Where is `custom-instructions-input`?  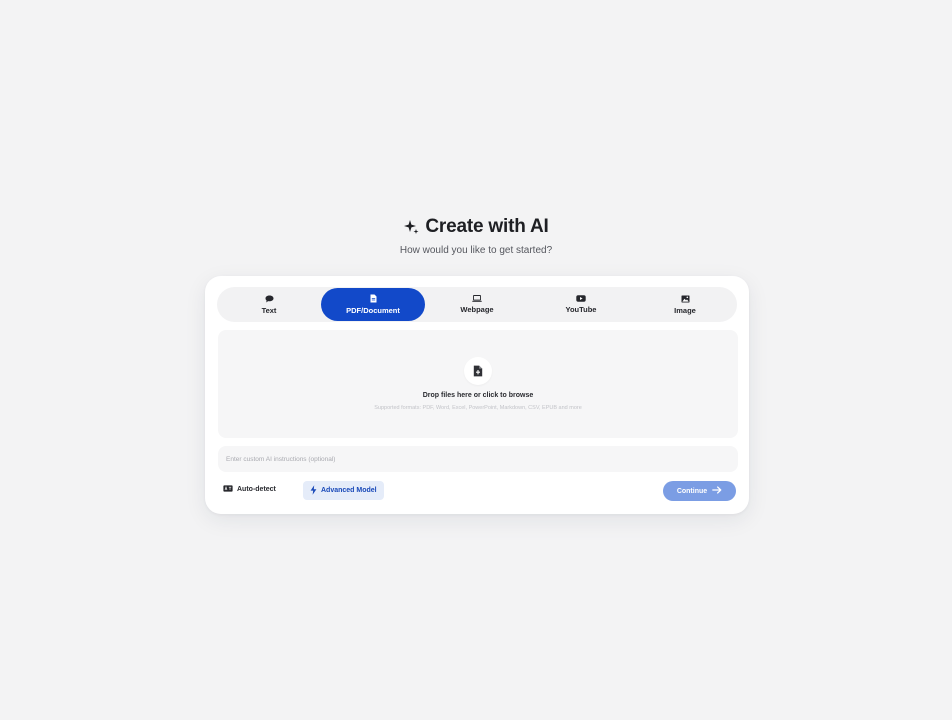 custom-instructions-input is located at coordinates (478, 459).